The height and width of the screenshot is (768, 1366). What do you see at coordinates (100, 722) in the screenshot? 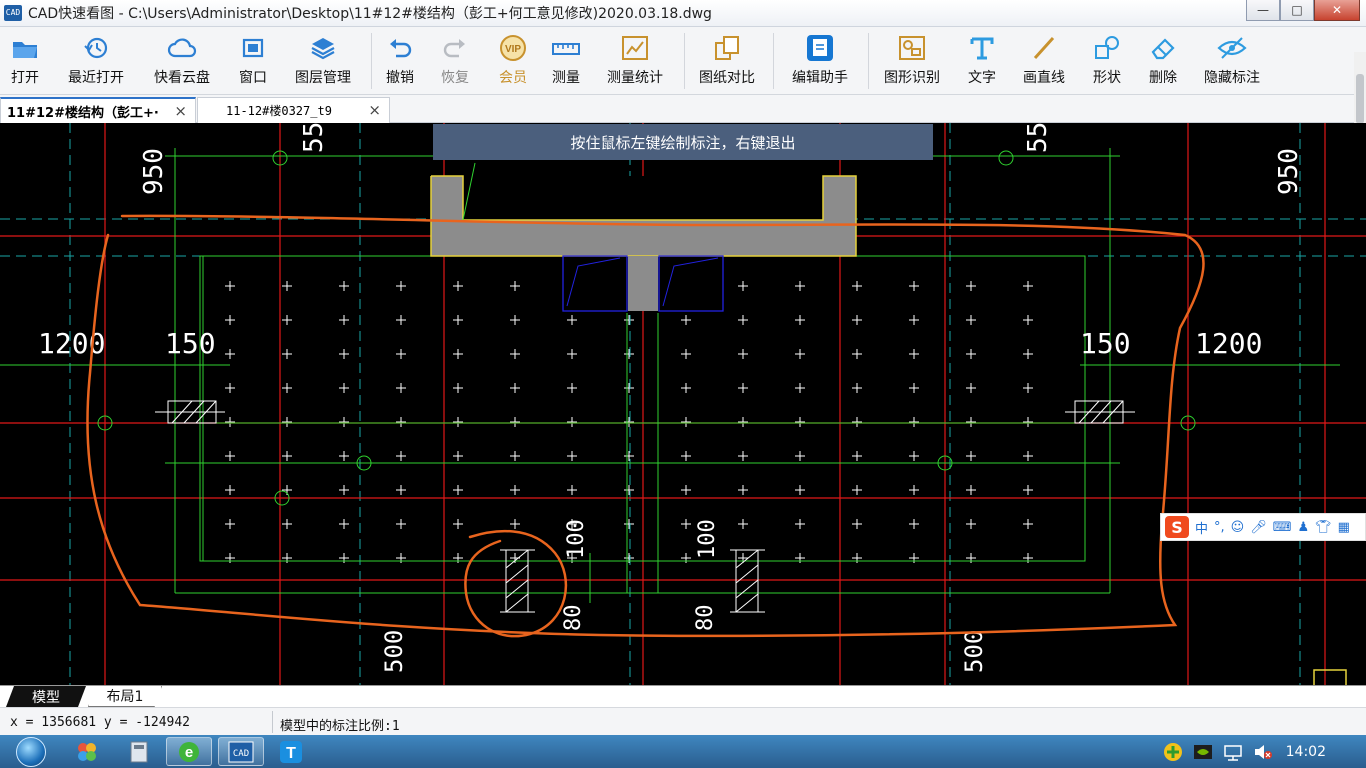
I see `cursor-coordinates: x = 1356681 y = -124942` at bounding box center [100, 722].